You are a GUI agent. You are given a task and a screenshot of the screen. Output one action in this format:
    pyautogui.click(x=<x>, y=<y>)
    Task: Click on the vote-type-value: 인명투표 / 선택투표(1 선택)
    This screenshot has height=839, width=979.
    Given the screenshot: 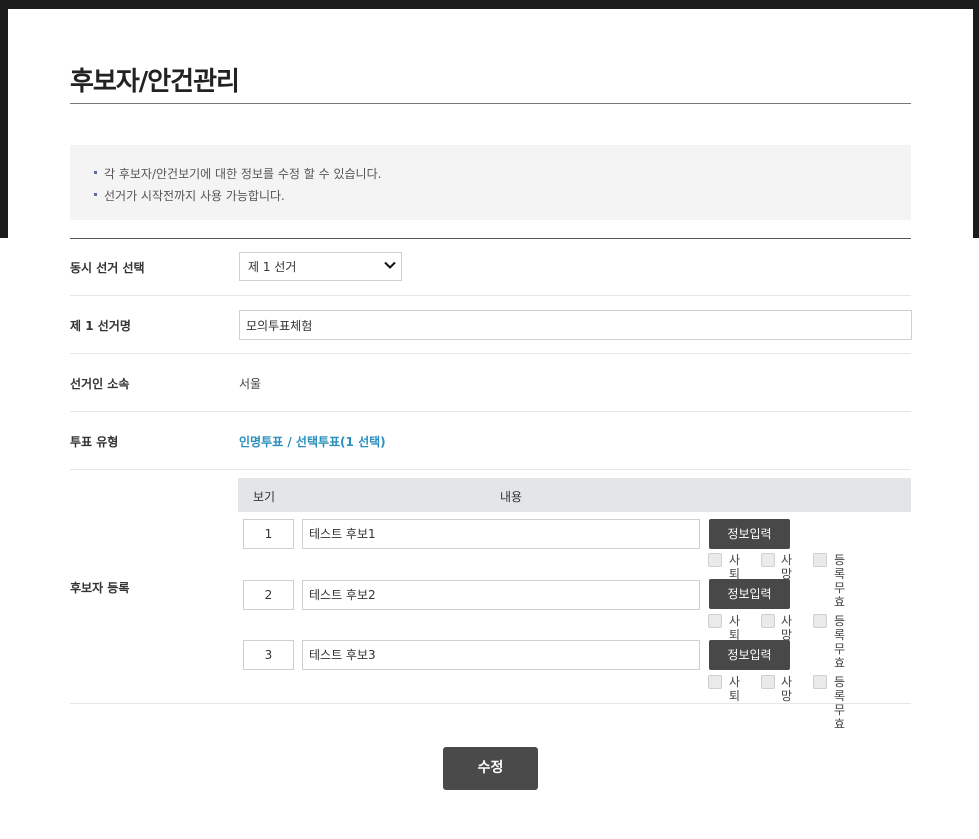 What is the action you would take?
    pyautogui.click(x=312, y=442)
    